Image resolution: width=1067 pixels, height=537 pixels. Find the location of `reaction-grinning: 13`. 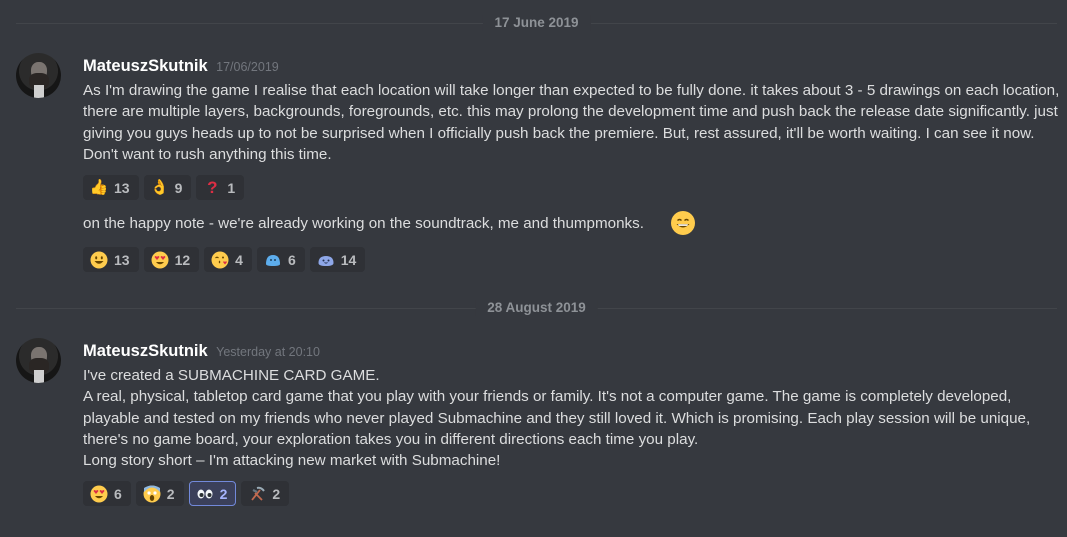

reaction-grinning: 13 is located at coordinates (111, 259).